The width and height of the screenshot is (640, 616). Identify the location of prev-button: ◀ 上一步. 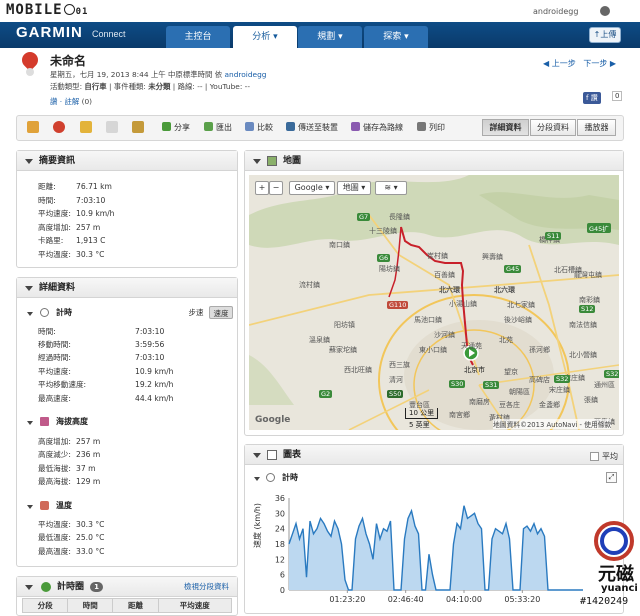
(559, 63).